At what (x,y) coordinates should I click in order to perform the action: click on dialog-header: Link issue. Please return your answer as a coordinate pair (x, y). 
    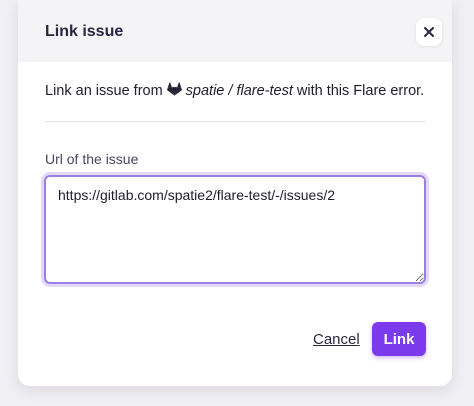
    Looking at the image, I should click on (235, 31).